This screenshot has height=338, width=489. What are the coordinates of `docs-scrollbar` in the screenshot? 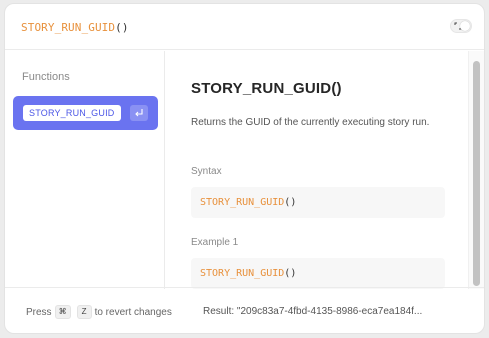 It's located at (476, 170).